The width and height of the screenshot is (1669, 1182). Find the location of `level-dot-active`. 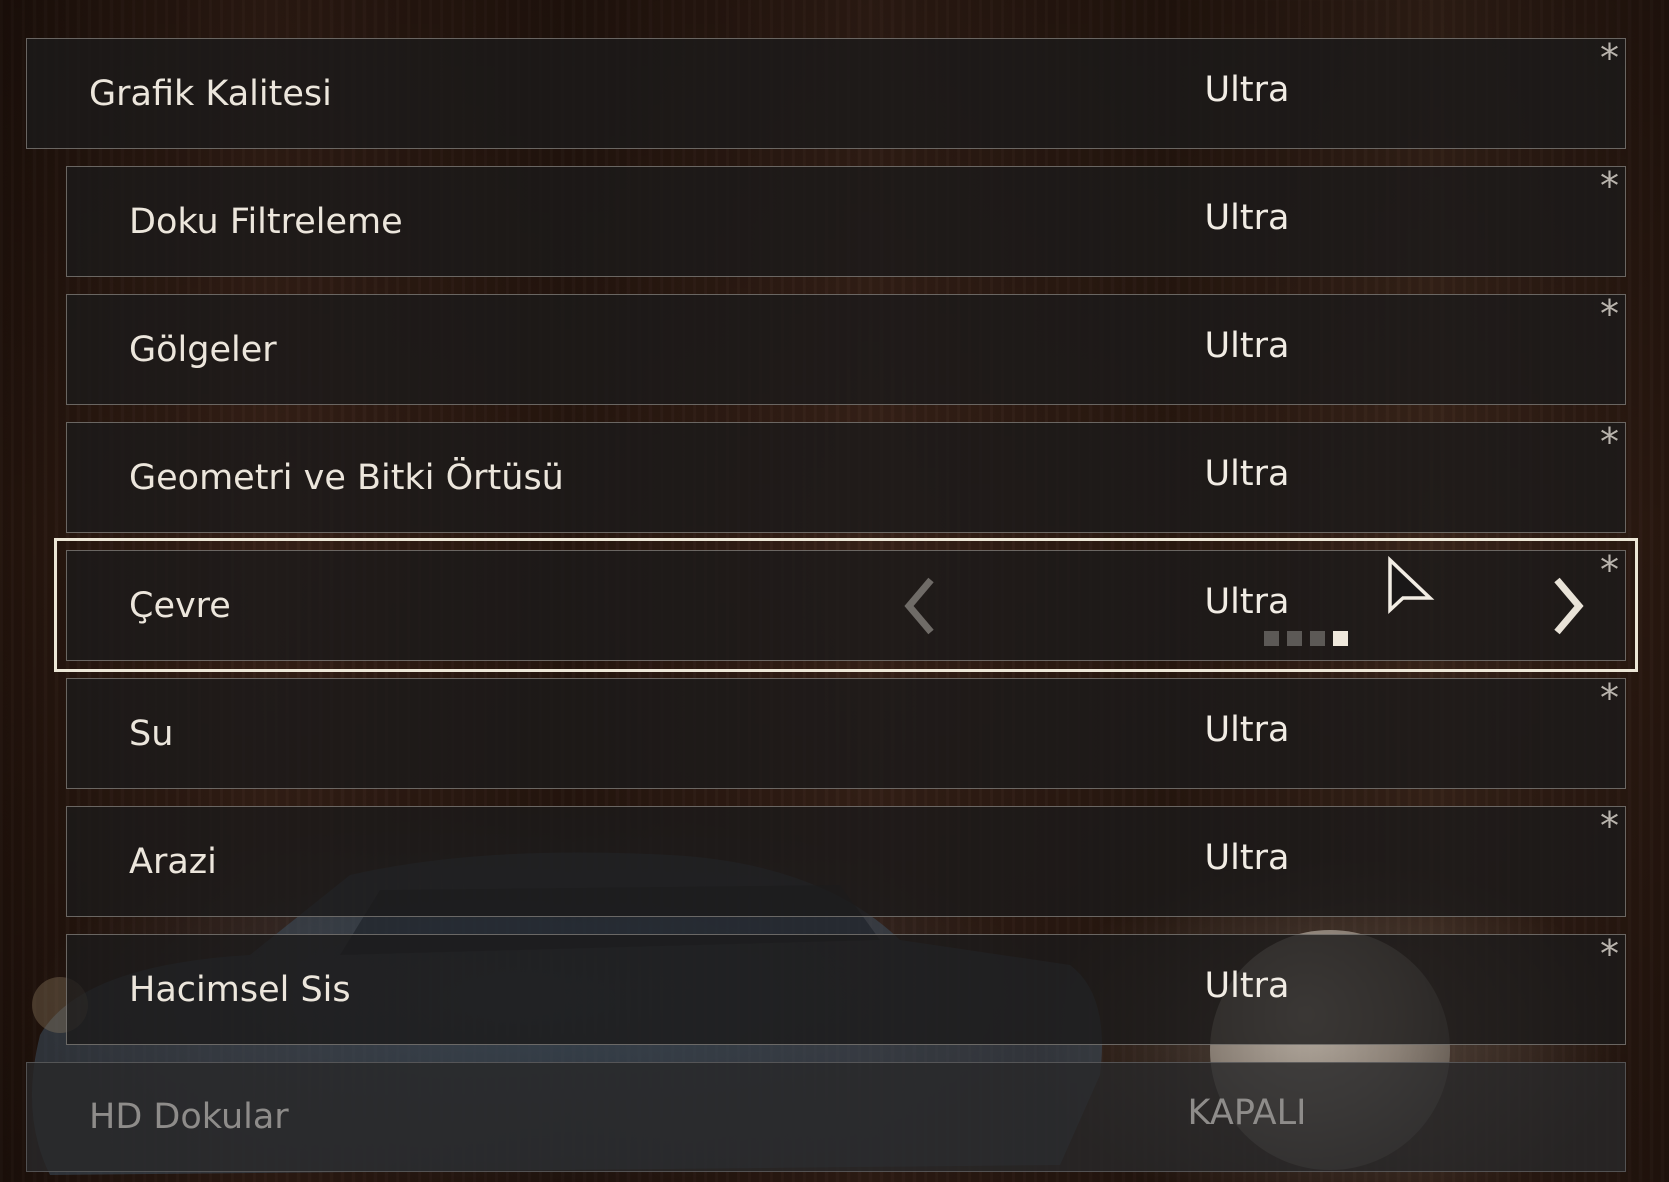

level-dot-active is located at coordinates (1340, 638).